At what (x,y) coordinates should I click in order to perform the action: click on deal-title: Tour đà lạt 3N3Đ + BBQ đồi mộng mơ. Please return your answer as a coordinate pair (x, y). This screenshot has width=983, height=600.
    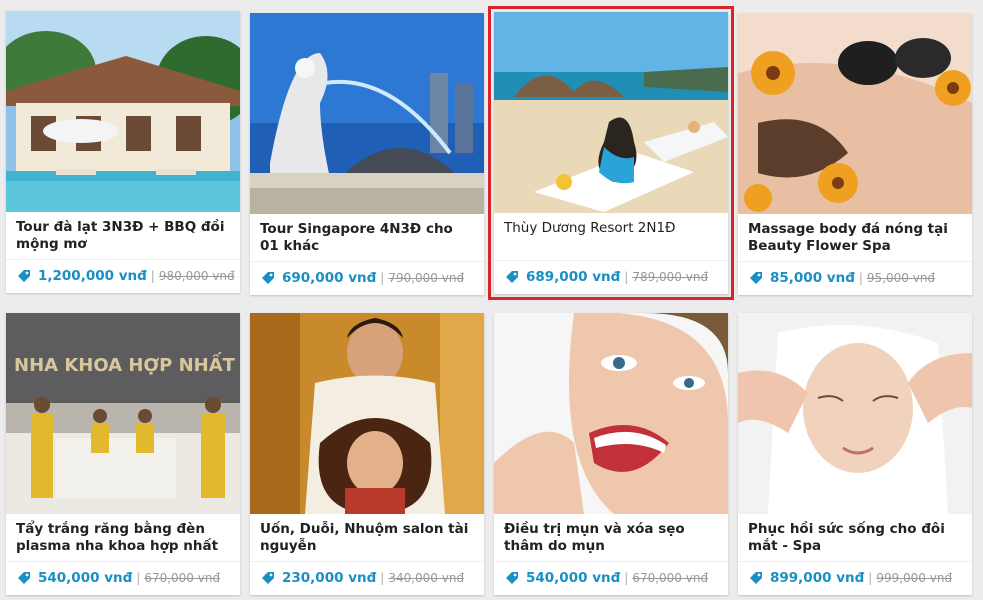
    Looking at the image, I should click on (124, 236).